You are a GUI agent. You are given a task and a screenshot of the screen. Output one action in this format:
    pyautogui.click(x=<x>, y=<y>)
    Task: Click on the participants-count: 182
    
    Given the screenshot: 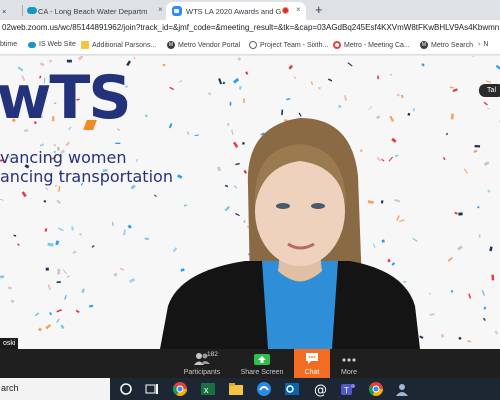 What is the action you would take?
    pyautogui.click(x=212, y=354)
    